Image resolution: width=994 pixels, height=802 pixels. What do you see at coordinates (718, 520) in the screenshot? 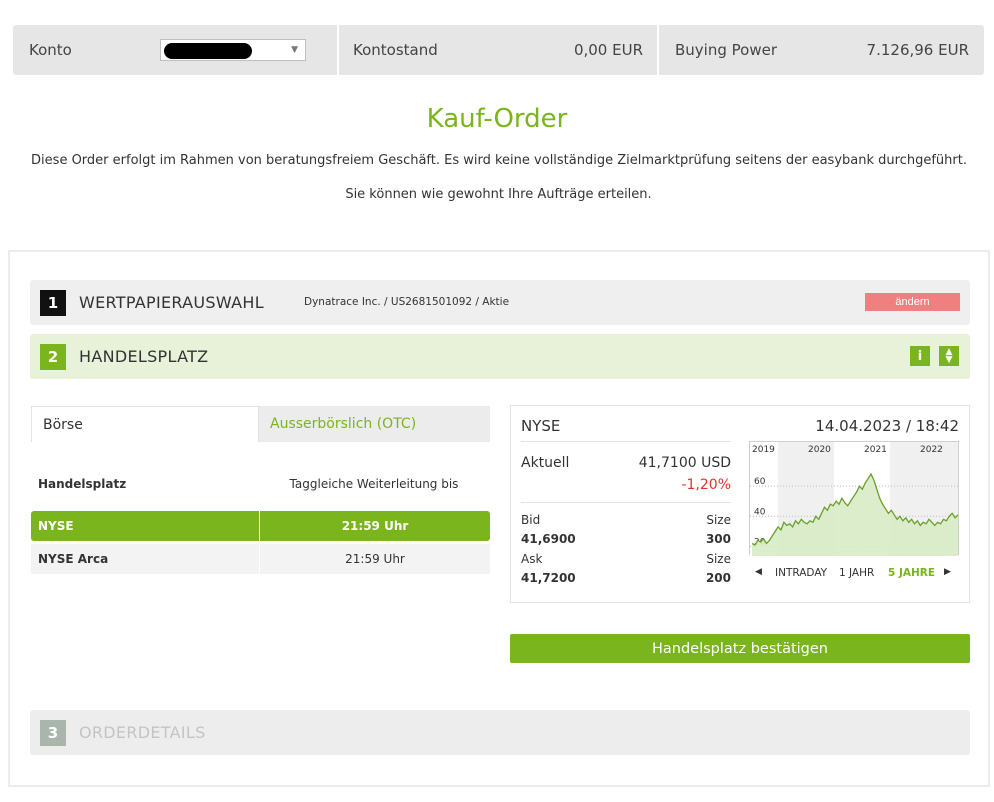
I see `bid-size-label: Size` at bounding box center [718, 520].